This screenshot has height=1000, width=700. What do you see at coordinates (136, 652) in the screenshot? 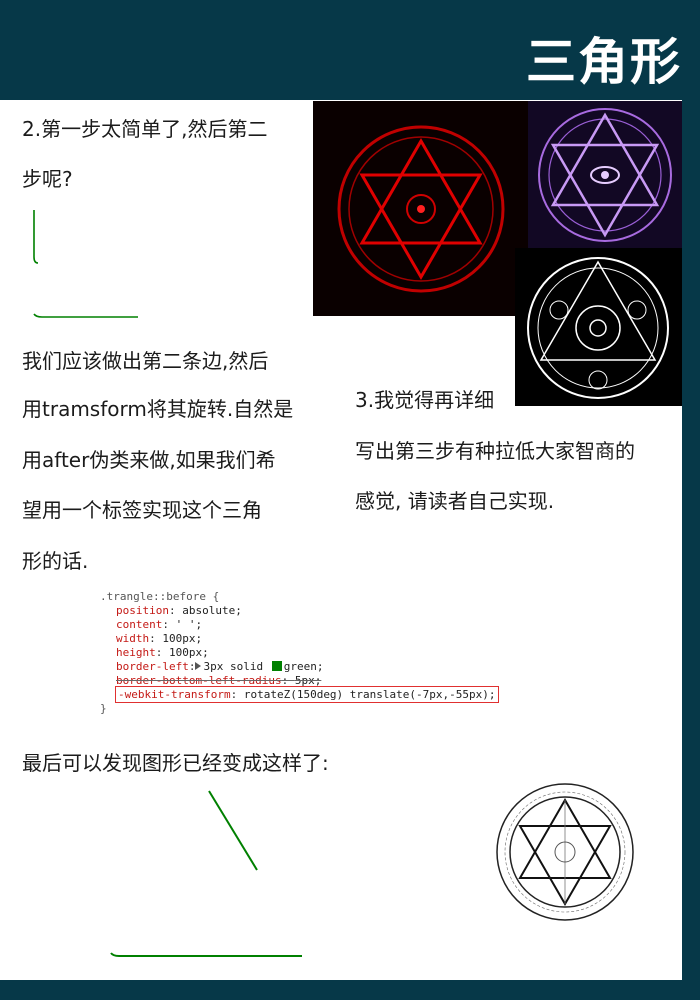
I see `code-prop: height` at bounding box center [136, 652].